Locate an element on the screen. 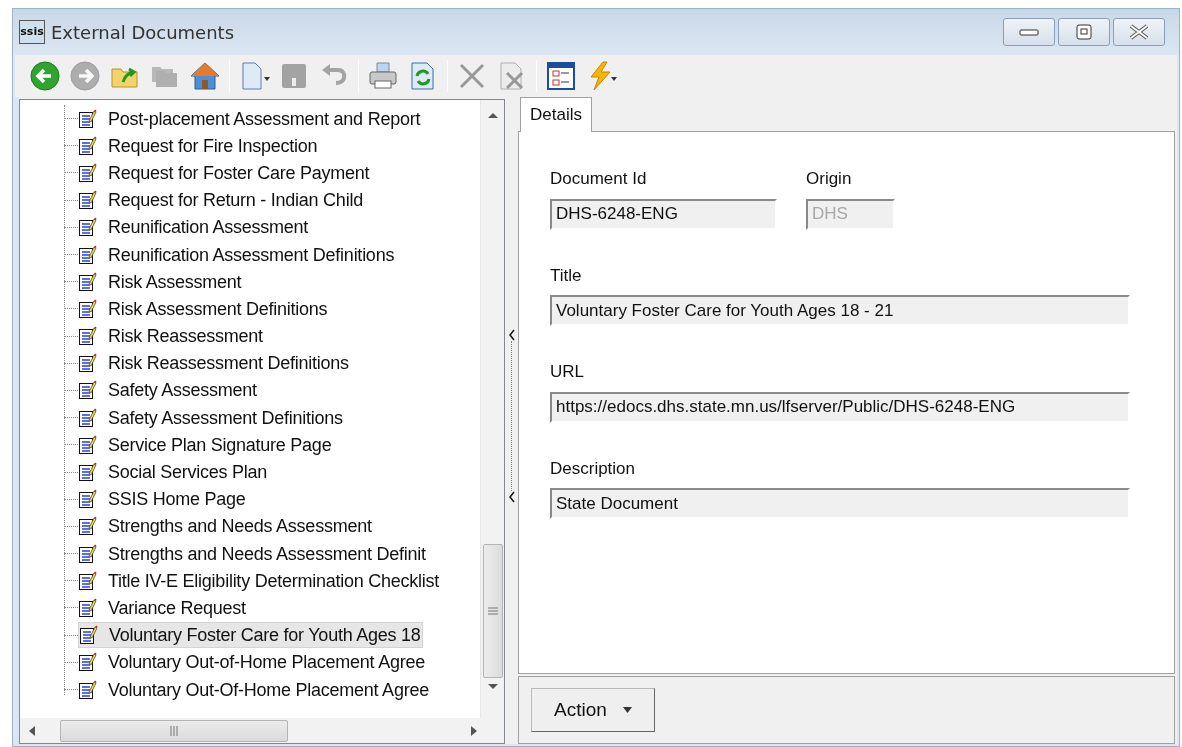 This screenshot has width=1182, height=747. tree-item: Title IV-E Eligibility Determination Checklist is located at coordinates (259, 580).